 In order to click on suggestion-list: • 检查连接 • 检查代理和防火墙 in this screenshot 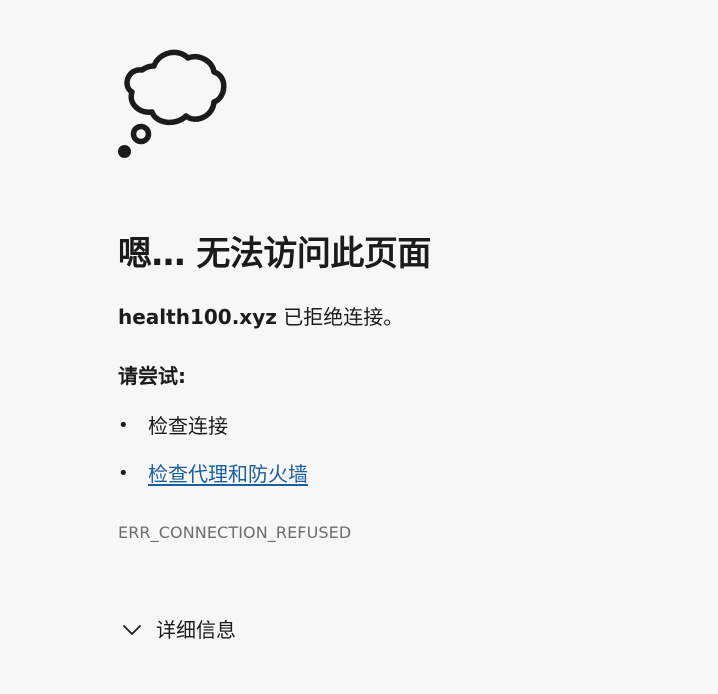, I will do `click(213, 458)`.